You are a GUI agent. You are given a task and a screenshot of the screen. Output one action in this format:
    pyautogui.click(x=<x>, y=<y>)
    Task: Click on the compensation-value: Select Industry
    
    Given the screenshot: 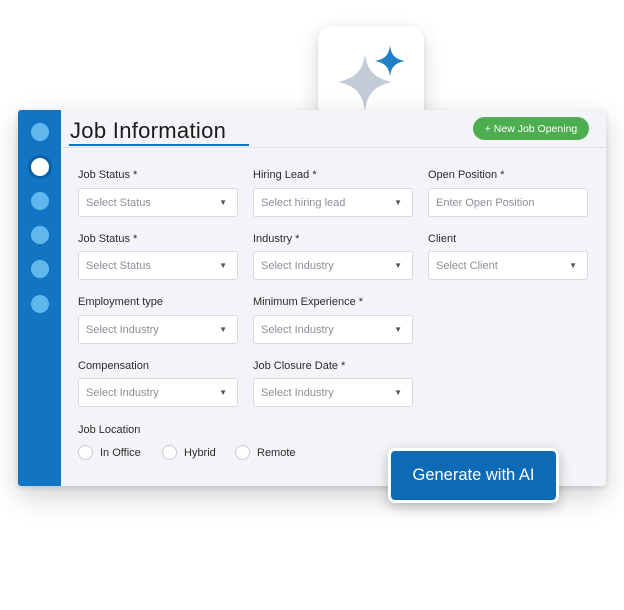 What is the action you would take?
    pyautogui.click(x=122, y=392)
    